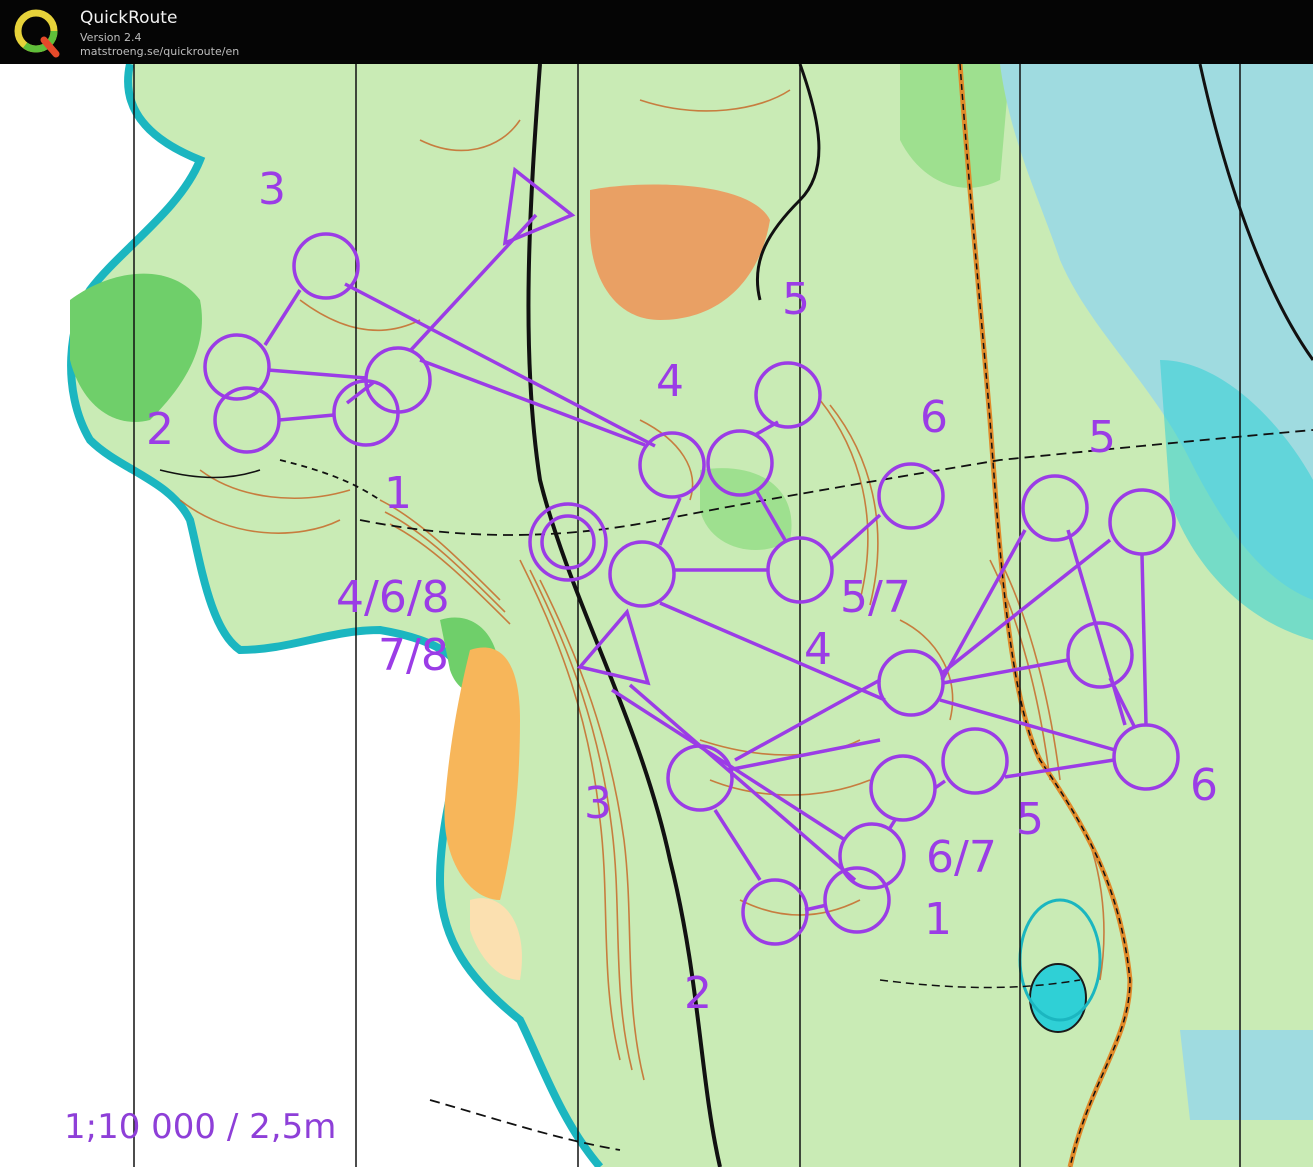 The width and height of the screenshot is (1313, 1167). Describe the element at coordinates (129, 18) in the screenshot. I see `app-title: QuickRoute` at that location.